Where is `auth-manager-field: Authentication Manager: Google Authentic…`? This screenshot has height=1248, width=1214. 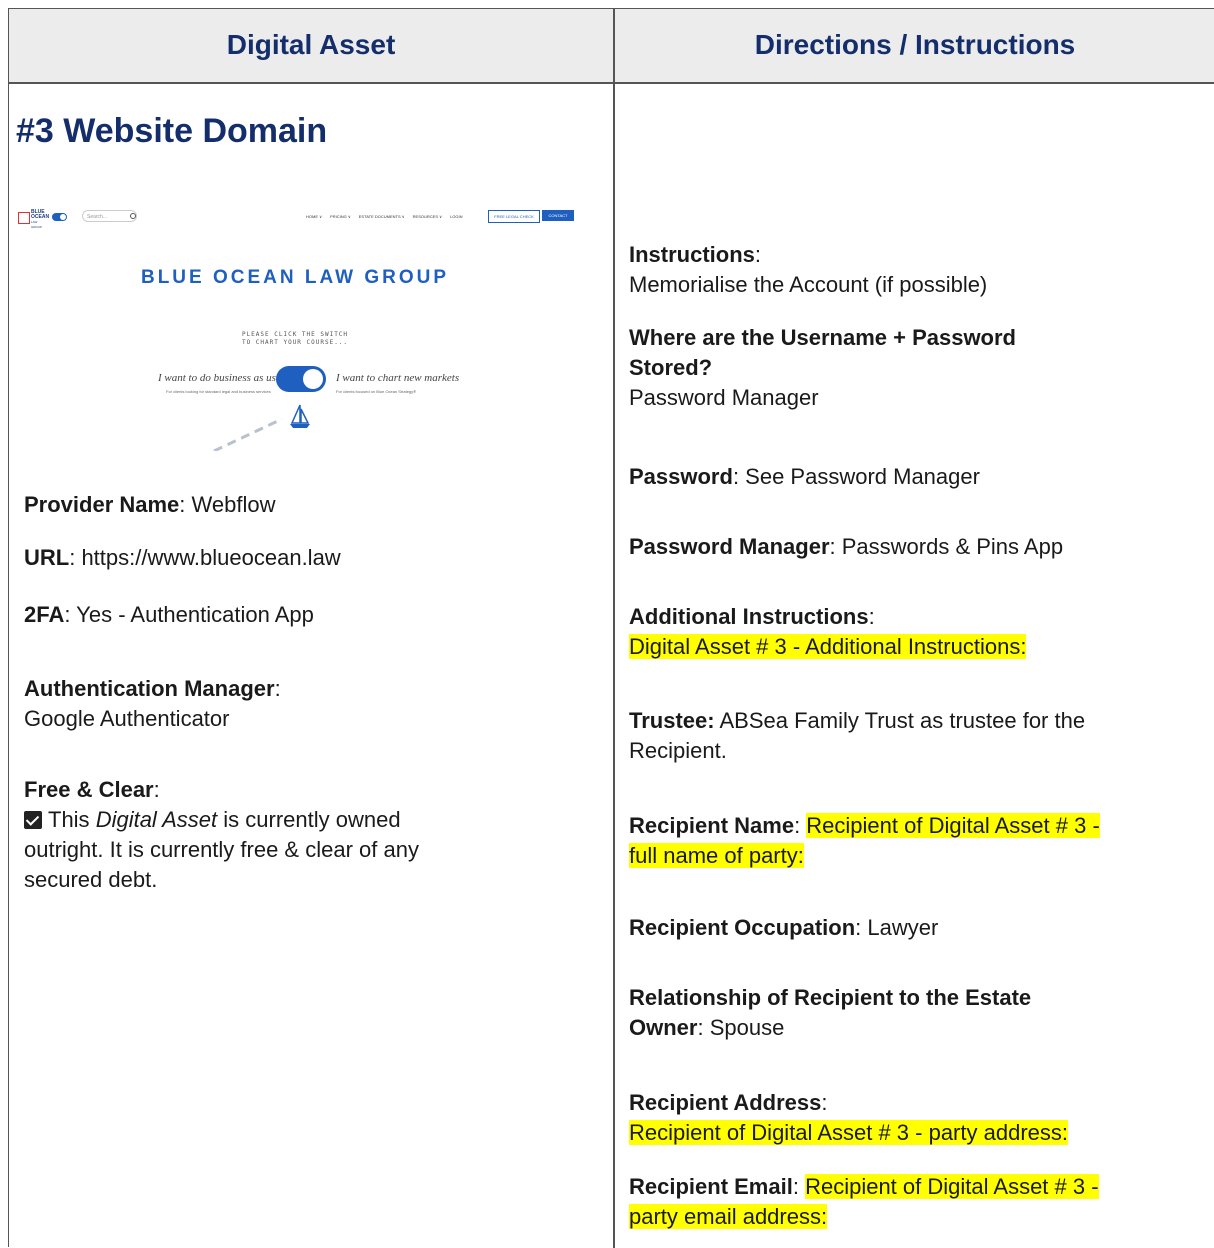
auth-manager-field: Authentication Manager: Google Authentic… is located at coordinates (152, 704).